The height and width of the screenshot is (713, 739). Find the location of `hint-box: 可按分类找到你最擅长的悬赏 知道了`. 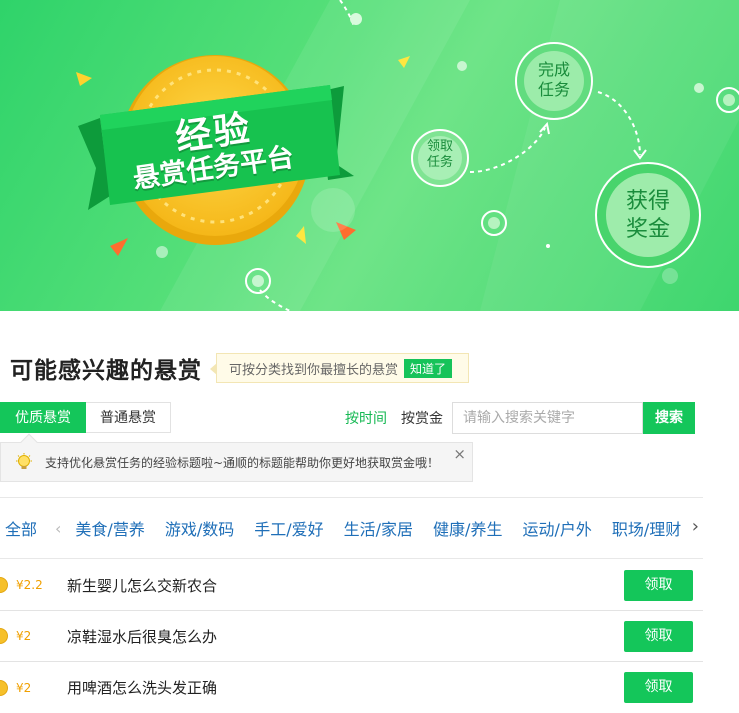

hint-box: 可按分类找到你最擅长的悬赏 知道了 is located at coordinates (339, 368).